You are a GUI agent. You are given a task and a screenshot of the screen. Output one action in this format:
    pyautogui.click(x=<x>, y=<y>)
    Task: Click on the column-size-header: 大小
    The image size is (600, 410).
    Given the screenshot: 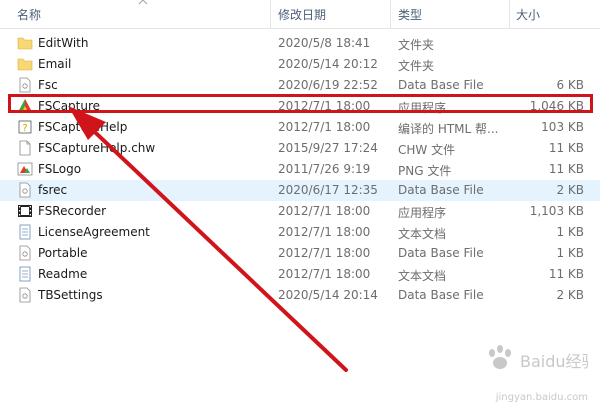 What is the action you would take?
    pyautogui.click(x=528, y=14)
    